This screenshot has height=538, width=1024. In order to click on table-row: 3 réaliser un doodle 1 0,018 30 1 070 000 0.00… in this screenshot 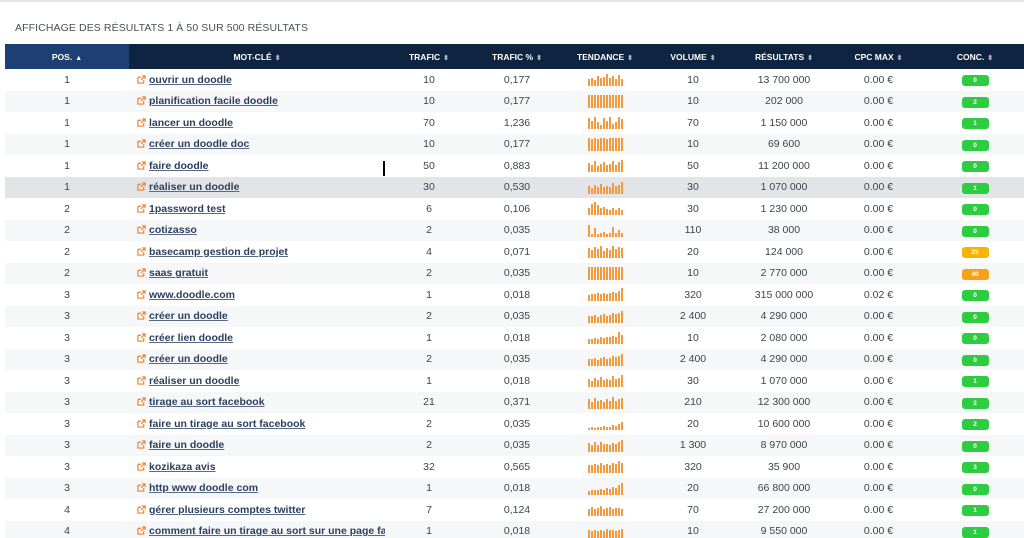, I will do `click(514, 381)`.